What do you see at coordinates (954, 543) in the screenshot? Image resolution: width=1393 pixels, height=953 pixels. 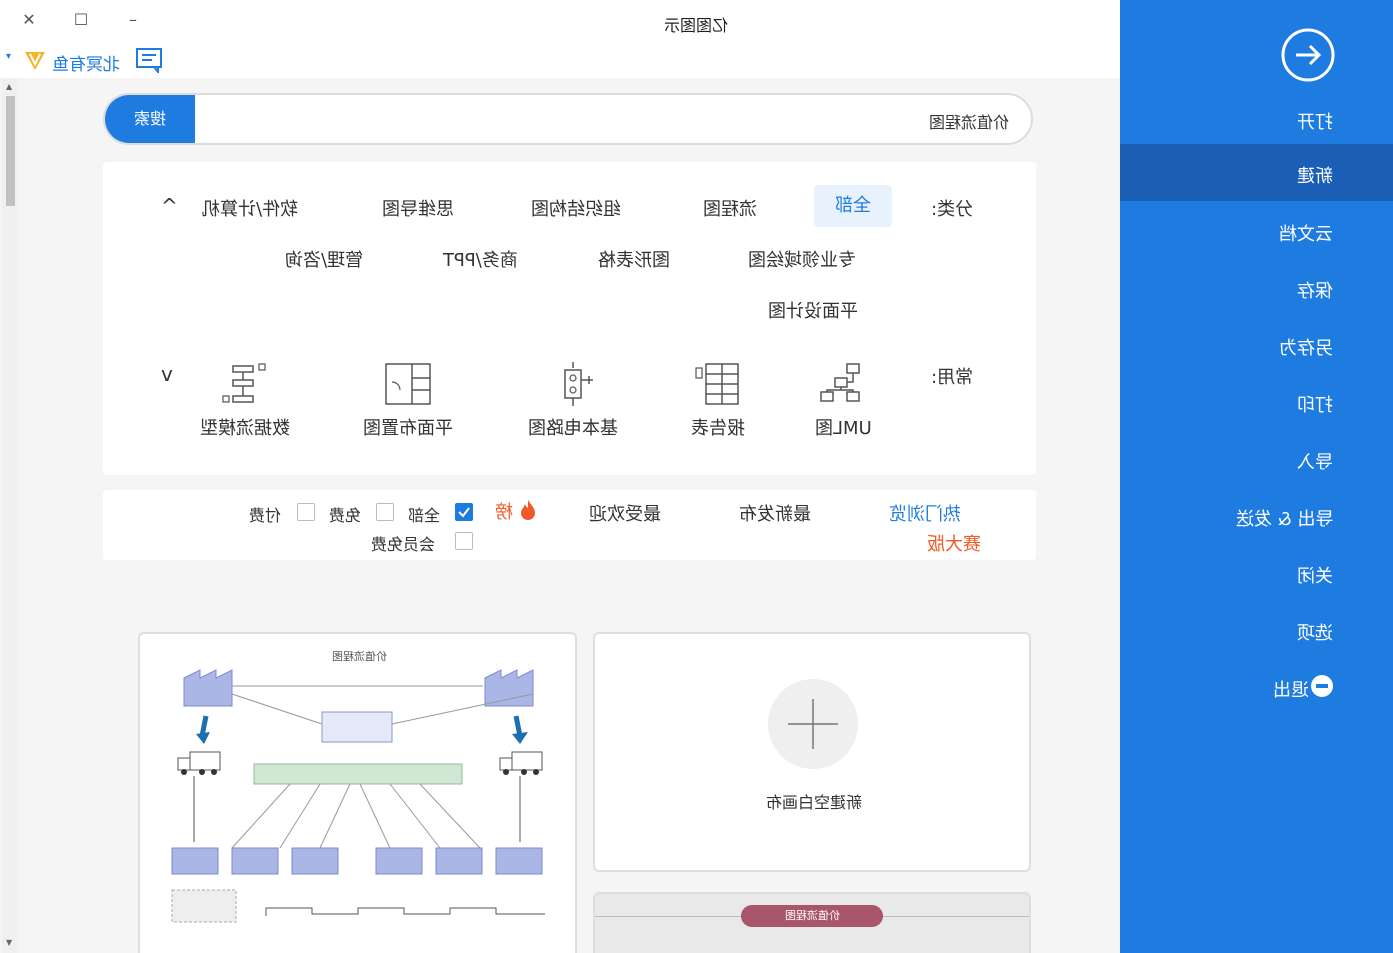 I see `contest-link: 赛大版` at bounding box center [954, 543].